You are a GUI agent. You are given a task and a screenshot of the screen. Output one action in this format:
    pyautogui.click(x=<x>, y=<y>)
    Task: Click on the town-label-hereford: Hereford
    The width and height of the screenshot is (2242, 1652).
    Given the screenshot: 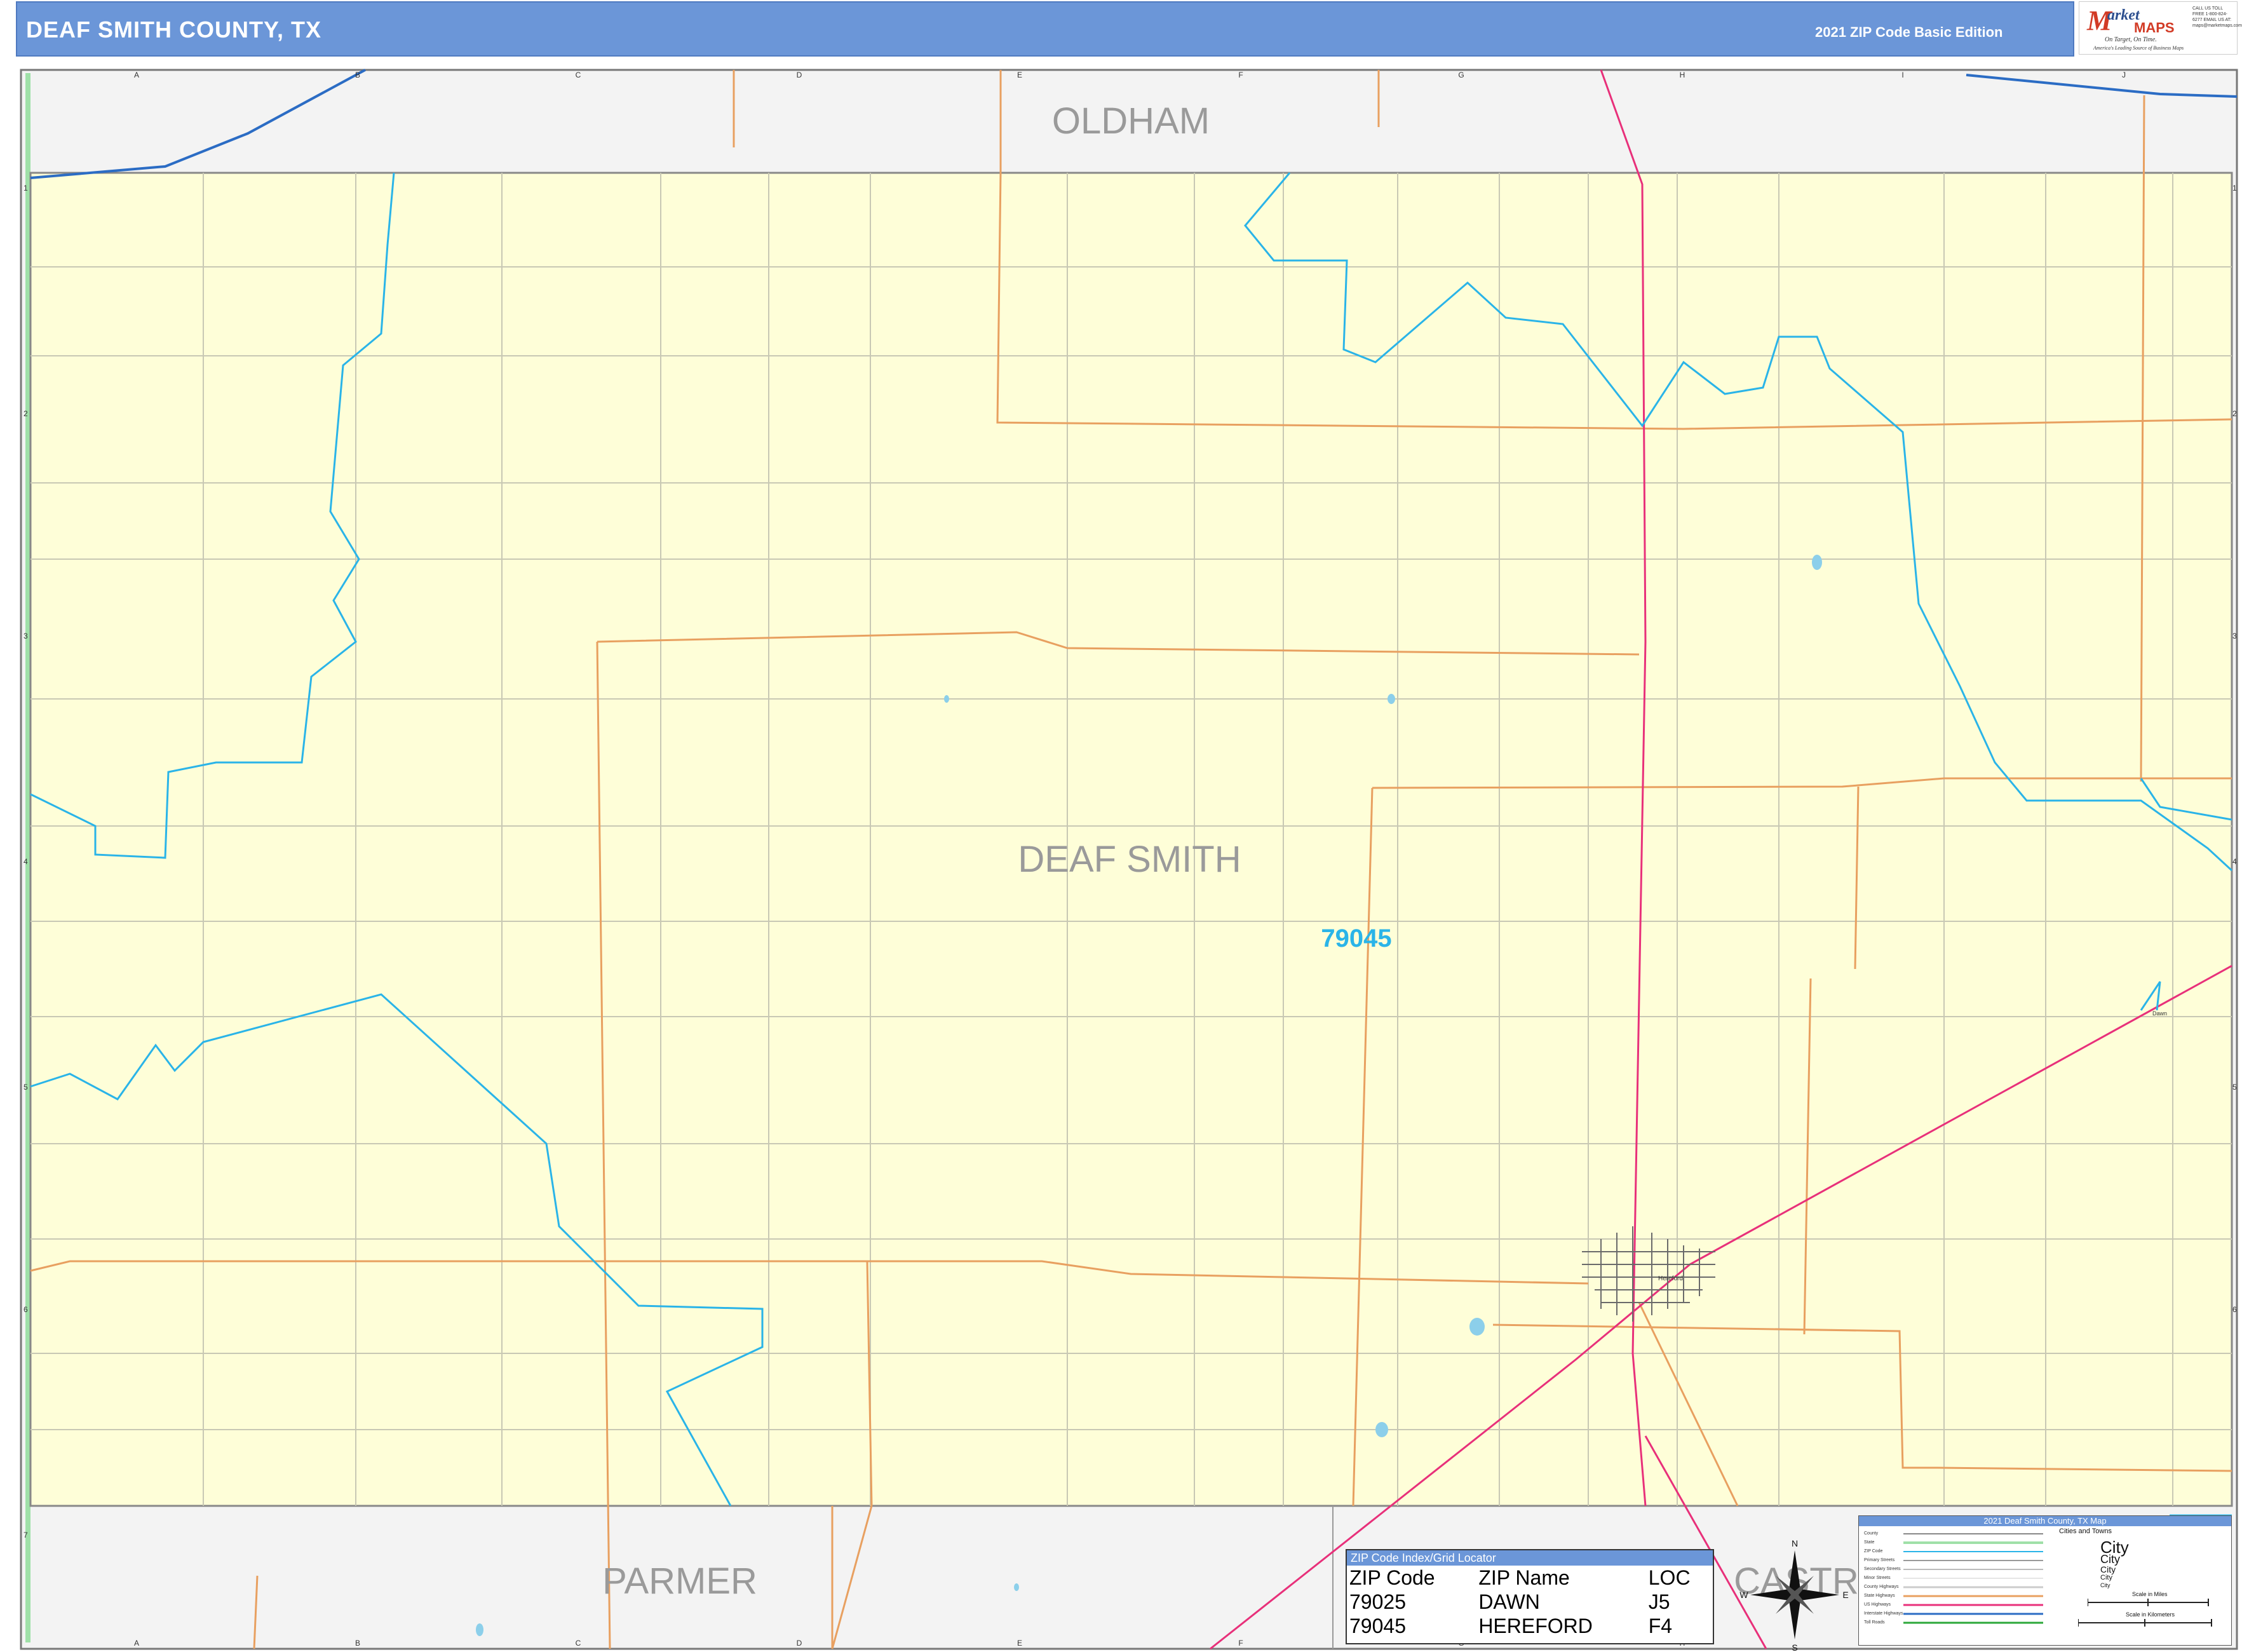 What is the action you would take?
    pyautogui.click(x=1670, y=1278)
    